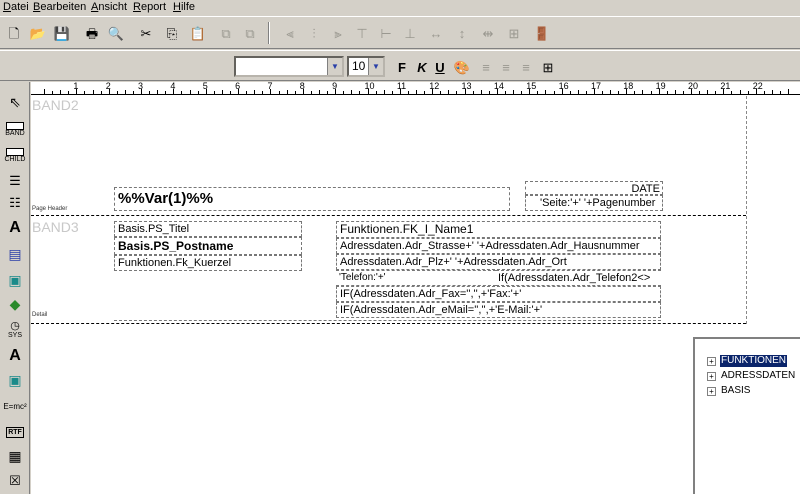 The image size is (800, 494). Describe the element at coordinates (416, 278) in the screenshot. I see `telefon-label-field: 'Telefon:'+'` at that location.